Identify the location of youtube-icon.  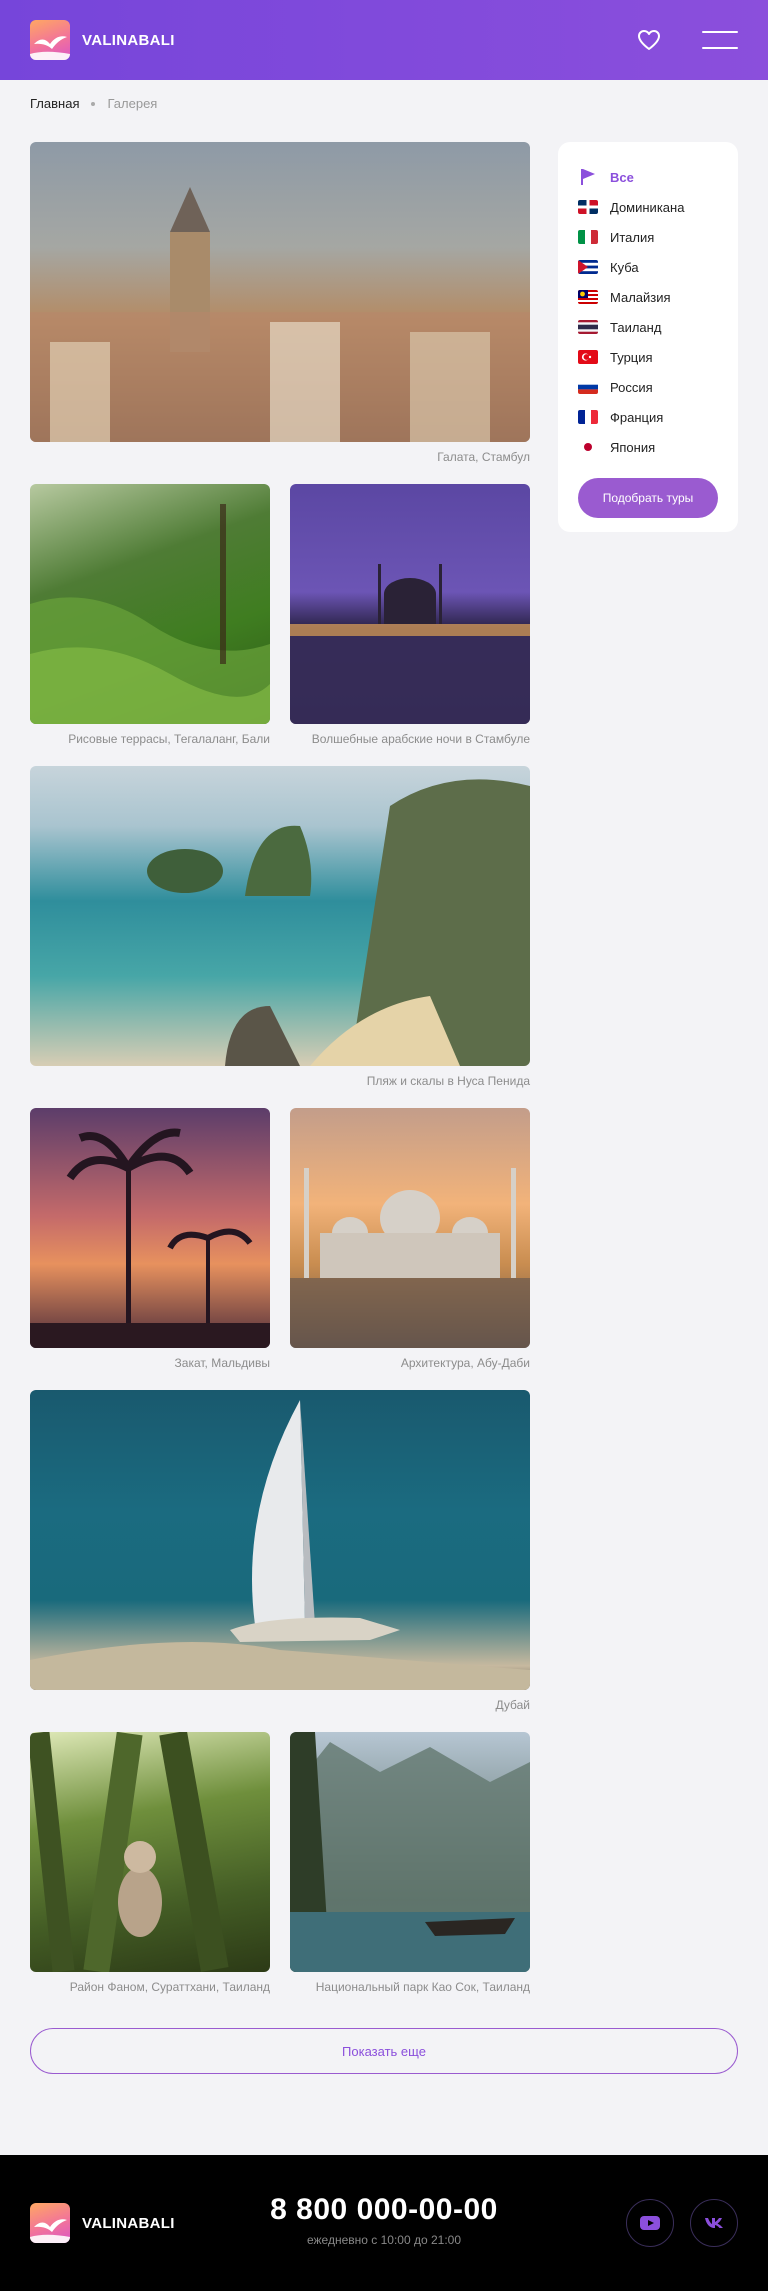
(650, 2223).